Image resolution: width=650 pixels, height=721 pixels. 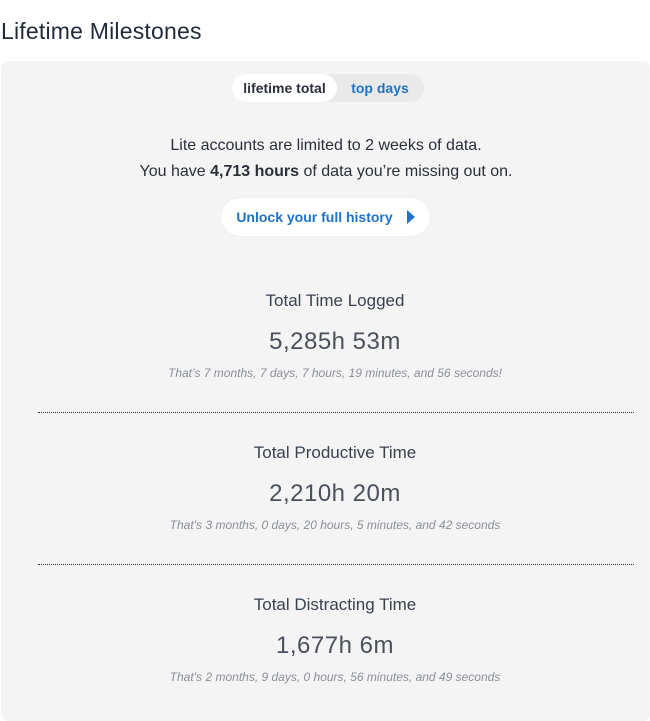 I want to click on unlock-history-label: Unlock your full history, so click(x=314, y=217).